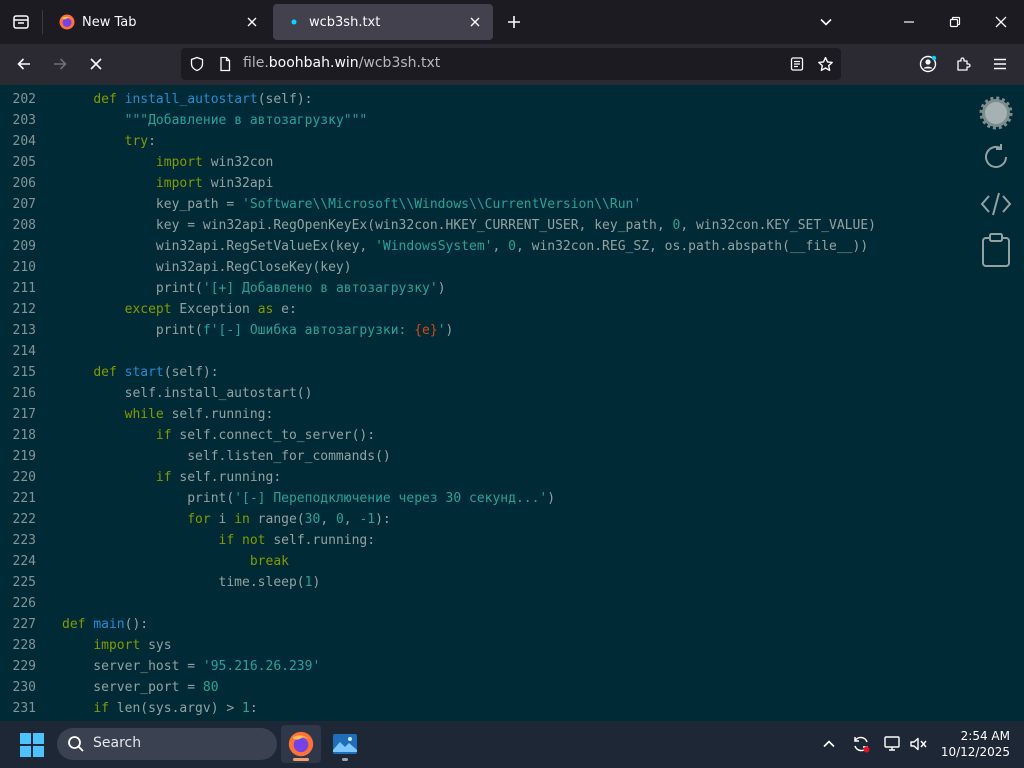  I want to click on code-line: 220 if self.running:, so click(438, 477).